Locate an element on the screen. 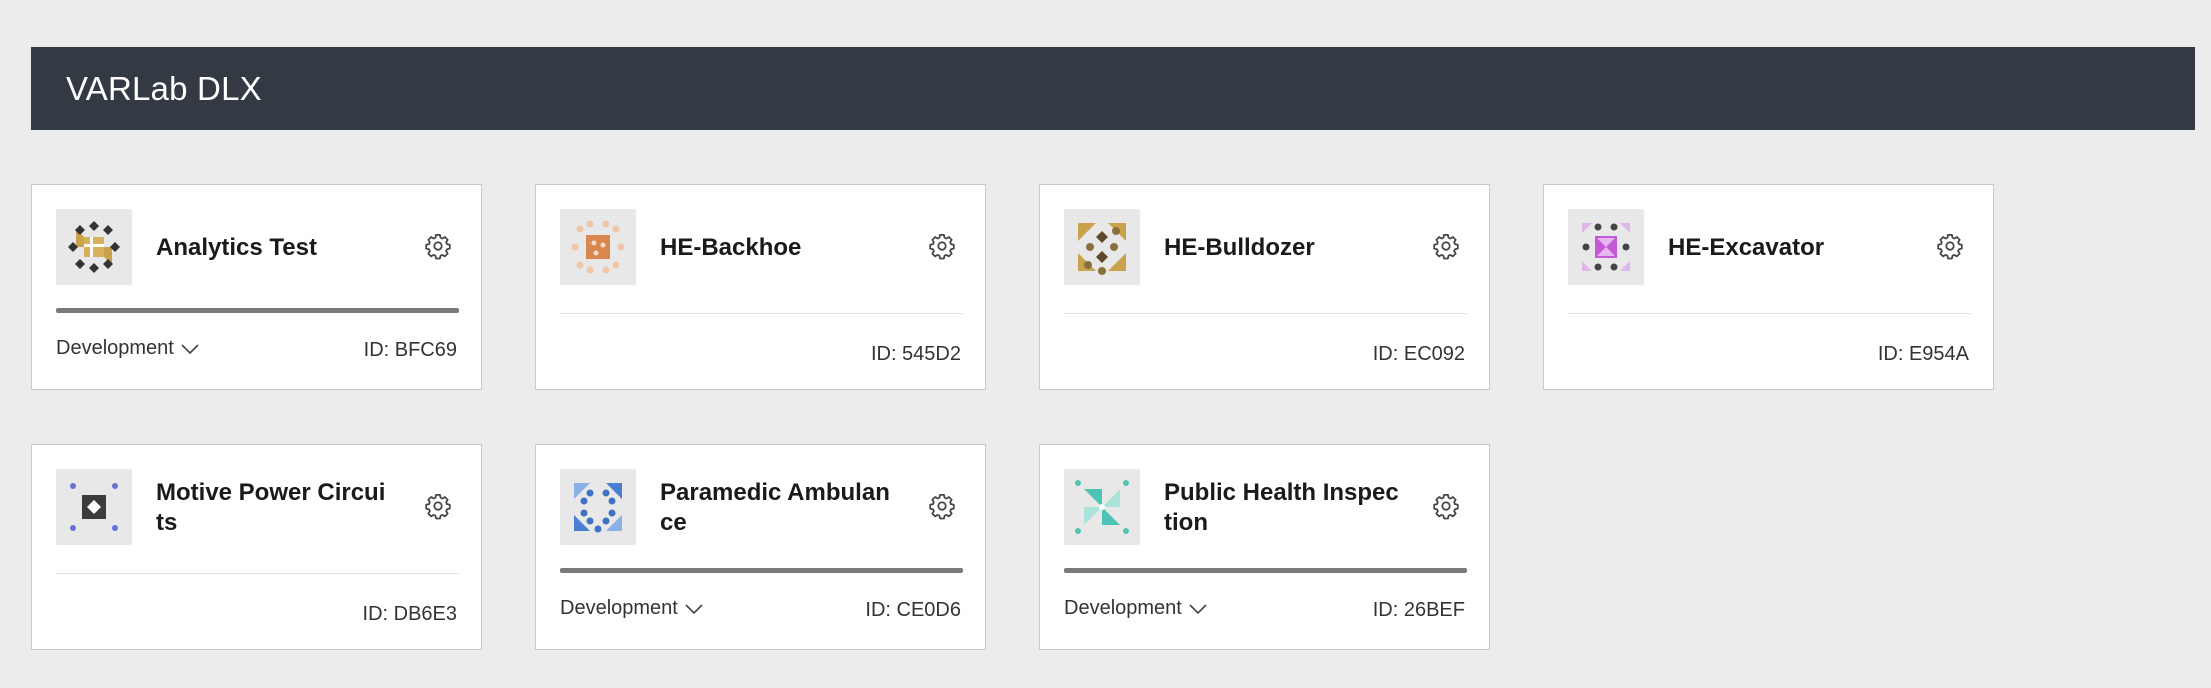 The image size is (2211, 688). app-header: VARLab DLX is located at coordinates (1113, 88).